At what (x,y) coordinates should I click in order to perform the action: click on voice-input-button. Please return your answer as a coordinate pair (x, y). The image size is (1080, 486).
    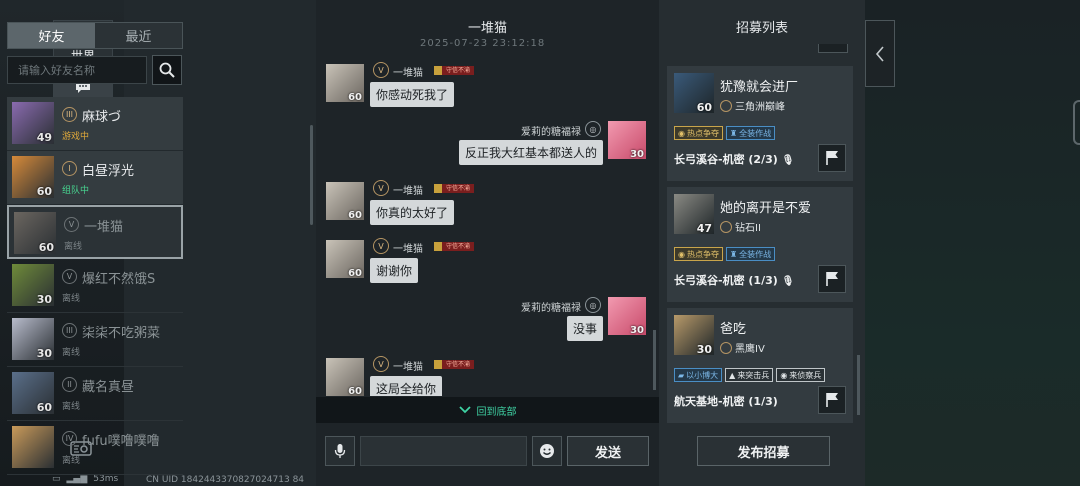
    Looking at the image, I should click on (340, 451).